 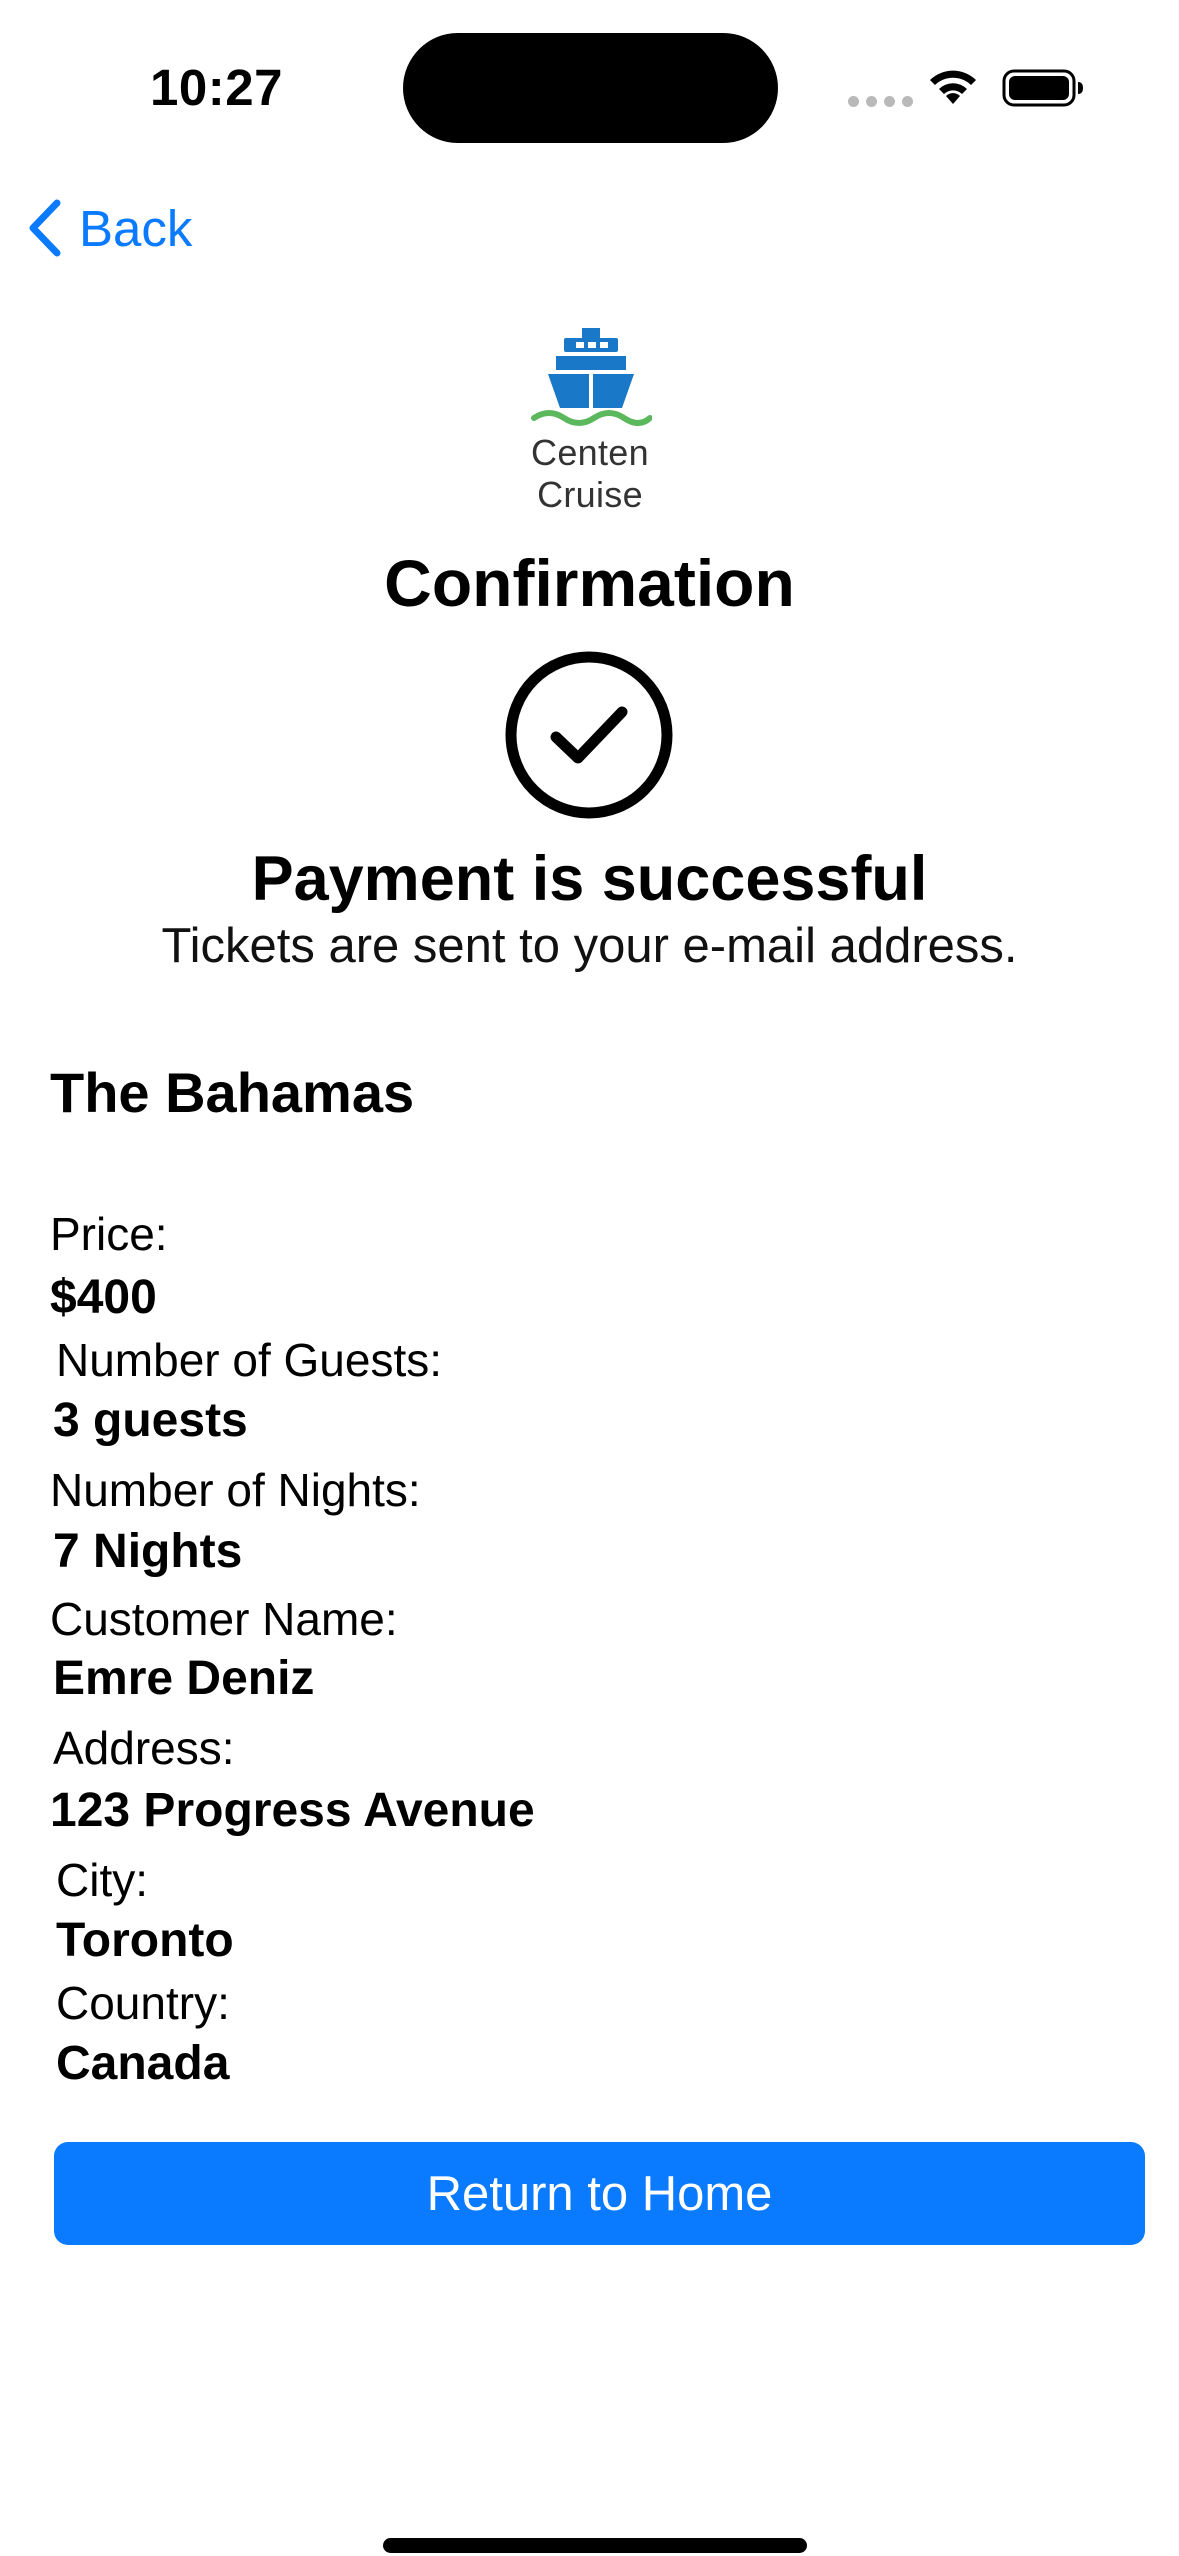 What do you see at coordinates (145, 1940) in the screenshot?
I see `city-value: Toronto` at bounding box center [145, 1940].